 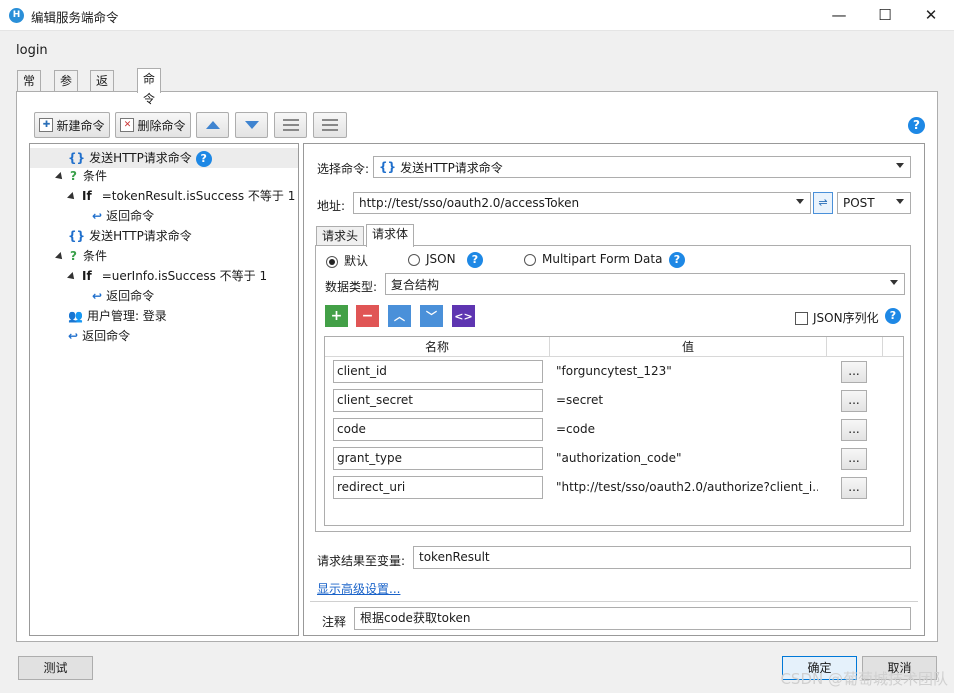 I want to click on json-serialize-label: JSON序列化, so click(x=846, y=318).